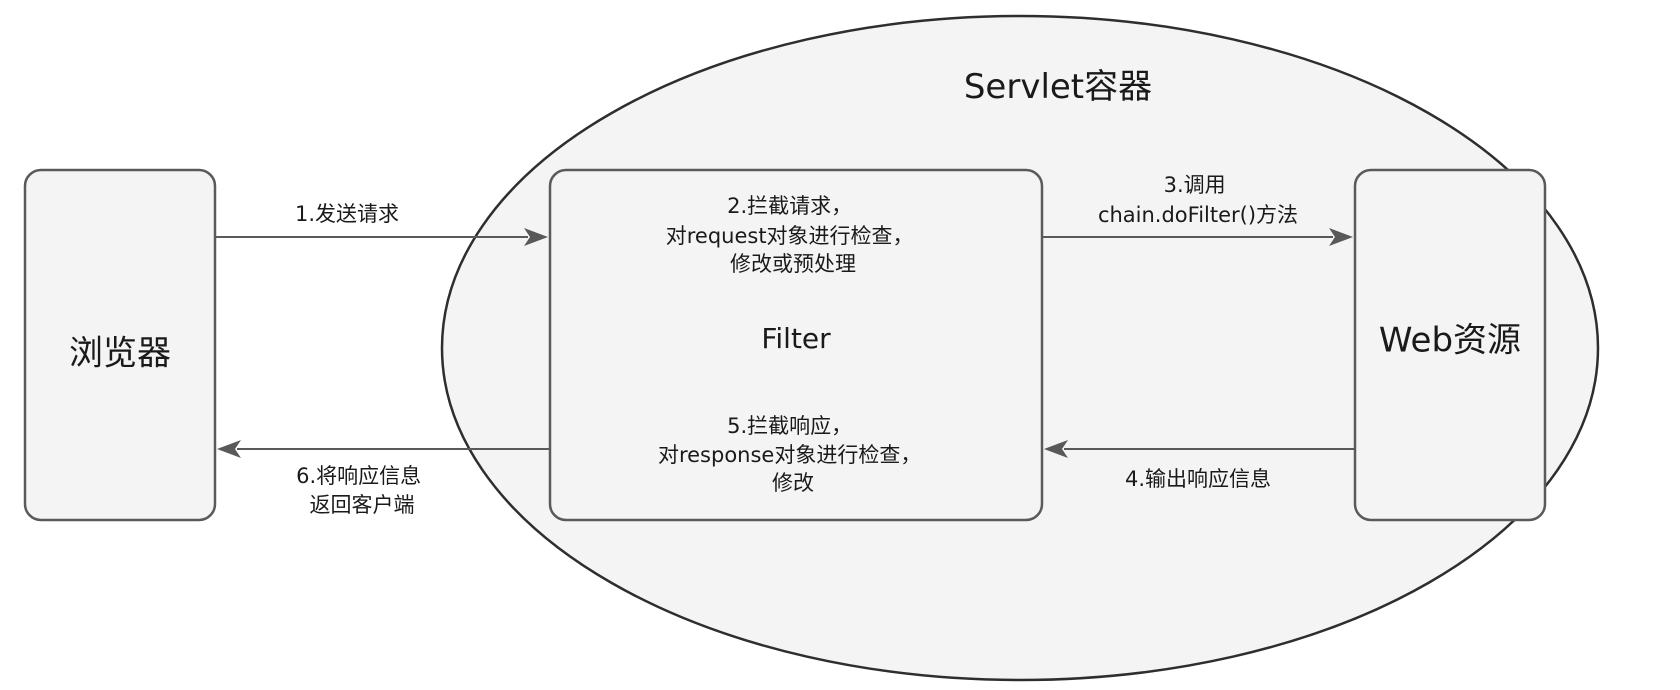 The height and width of the screenshot is (690, 1680). I want to click on edge-label-return-response-line: 6.将响应信息, so click(358, 476).